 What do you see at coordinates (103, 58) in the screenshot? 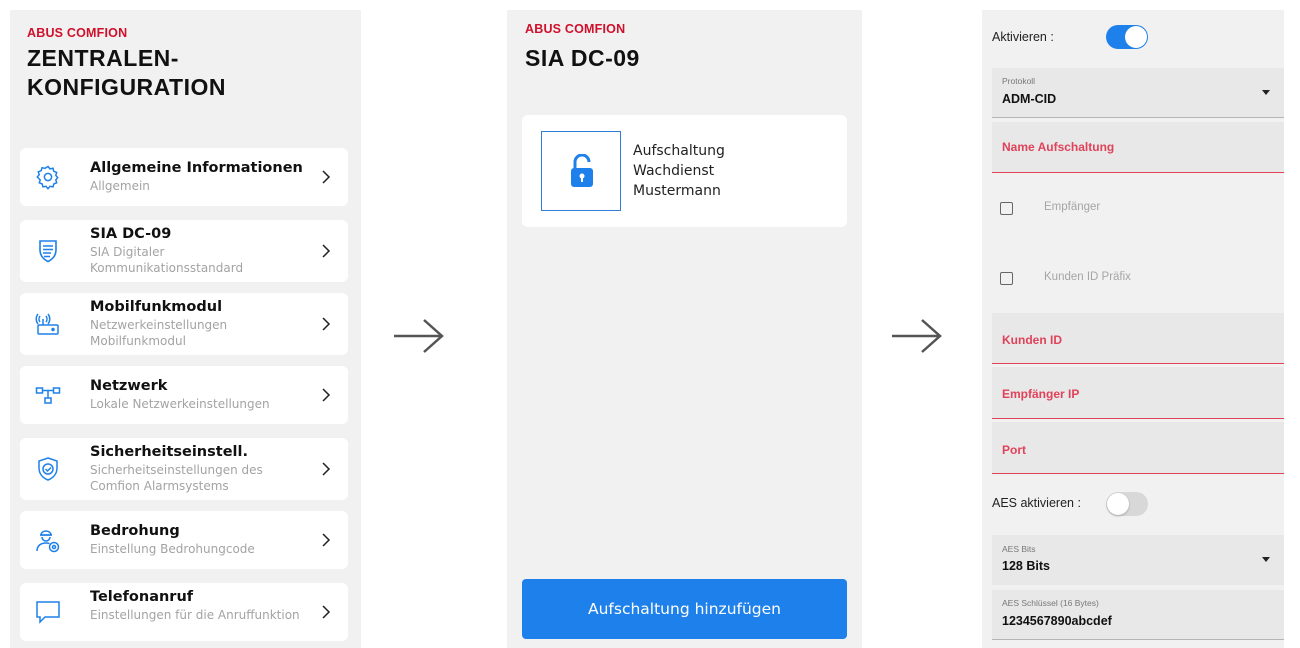
I see `page-title-line1: ZENTRALEN-` at bounding box center [103, 58].